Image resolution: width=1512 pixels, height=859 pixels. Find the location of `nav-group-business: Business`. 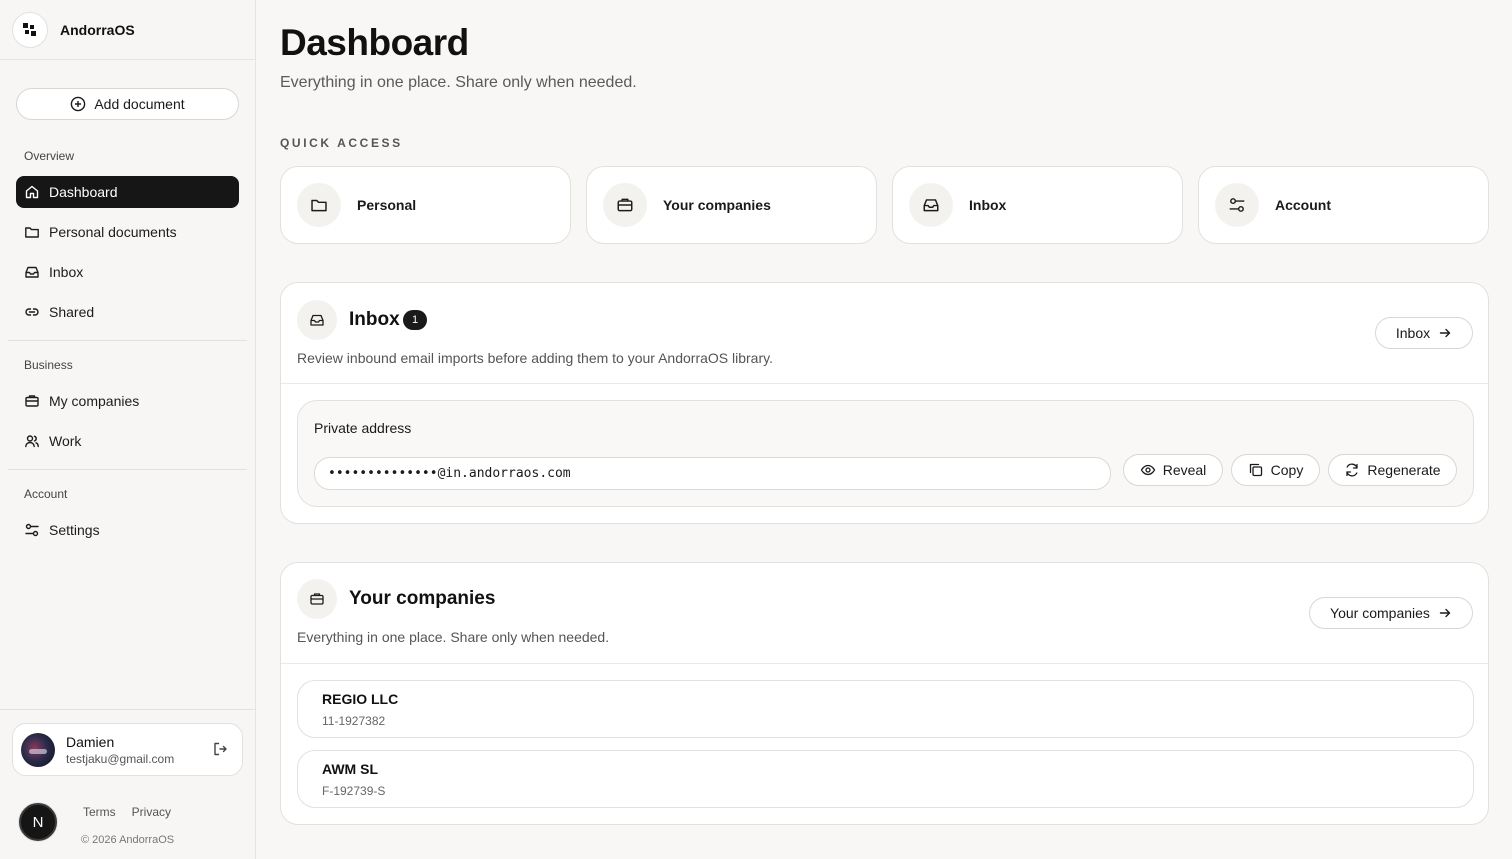

nav-group-business: Business is located at coordinates (48, 365).